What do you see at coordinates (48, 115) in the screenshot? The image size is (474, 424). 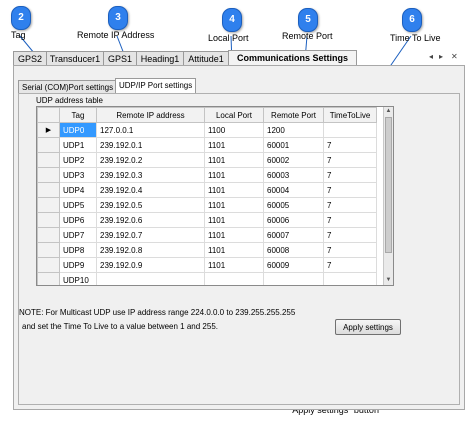 I see `row-header-corner` at bounding box center [48, 115].